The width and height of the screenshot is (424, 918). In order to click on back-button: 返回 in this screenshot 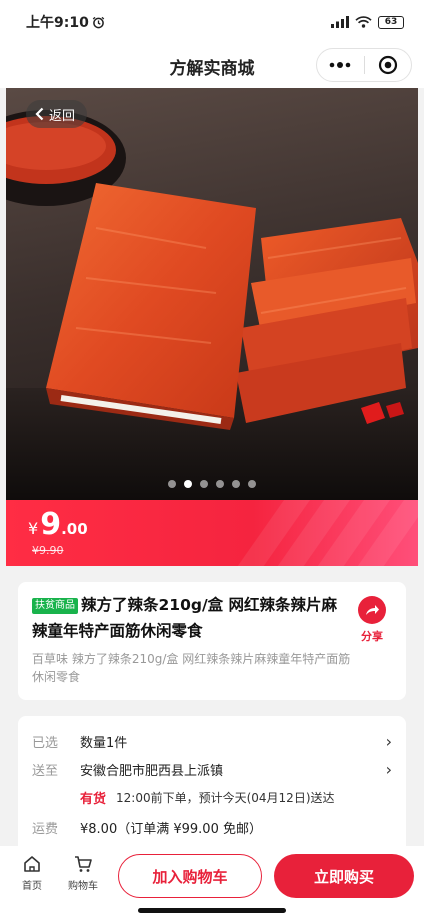, I will do `click(57, 114)`.